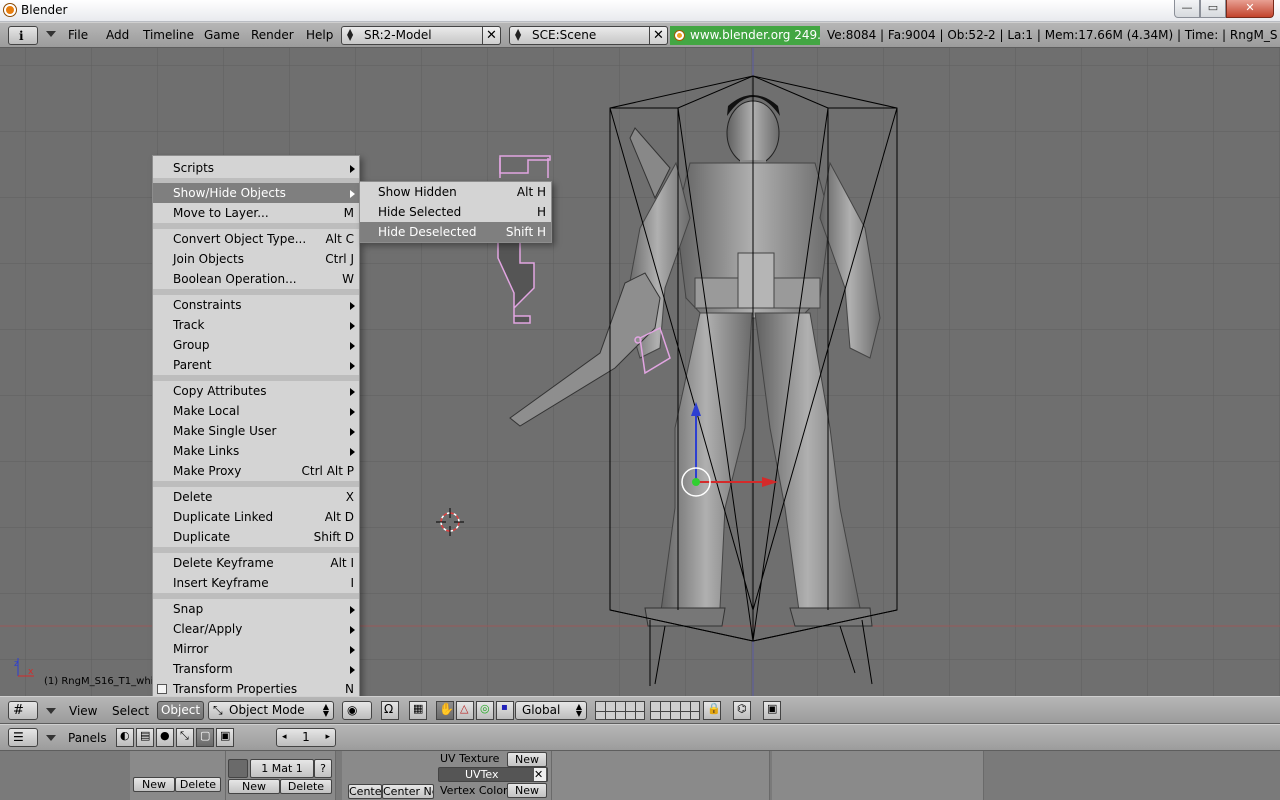 This screenshot has height=800, width=1280. I want to click on menu-item-make-proxy: Make Proxy Ctrl Alt P, so click(256, 471).